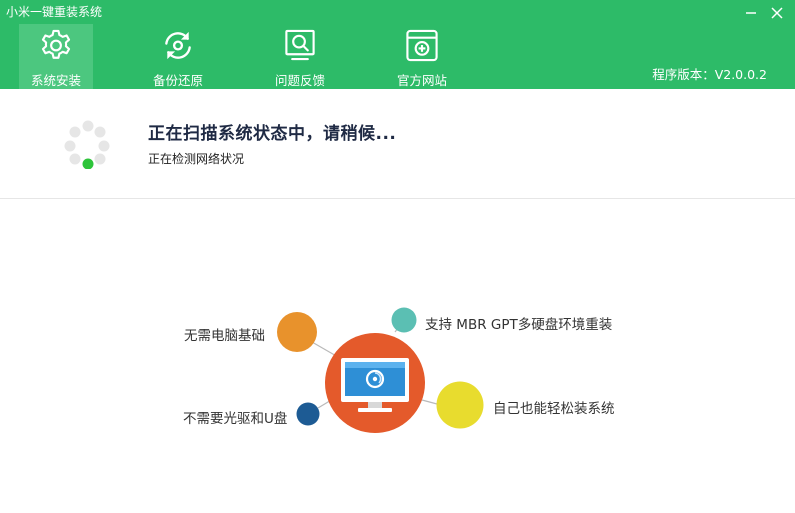 Image resolution: width=795 pixels, height=513 pixels. Describe the element at coordinates (178, 45) in the screenshot. I see `refresh-icon` at that location.